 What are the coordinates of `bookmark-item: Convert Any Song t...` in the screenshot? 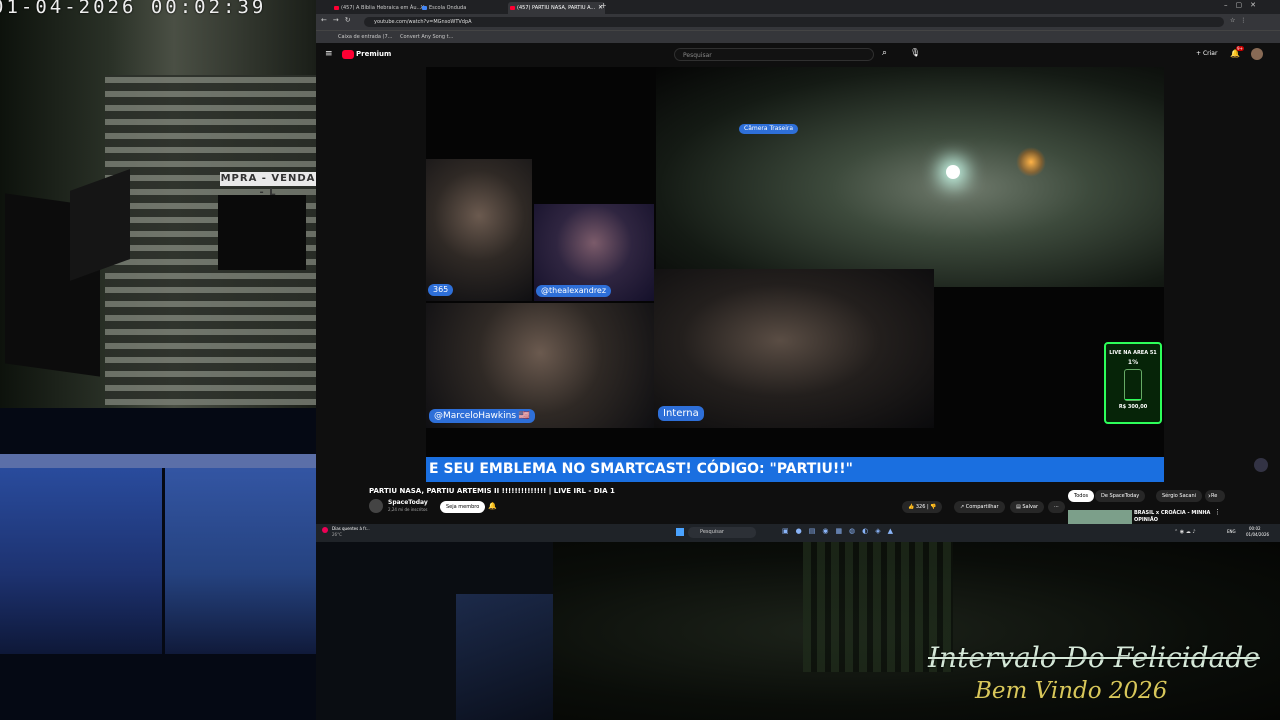 It's located at (426, 37).